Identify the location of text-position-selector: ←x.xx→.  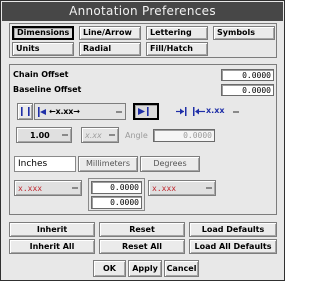
(80, 111).